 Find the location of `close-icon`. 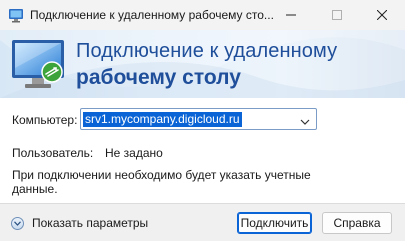

close-icon is located at coordinates (382, 15).